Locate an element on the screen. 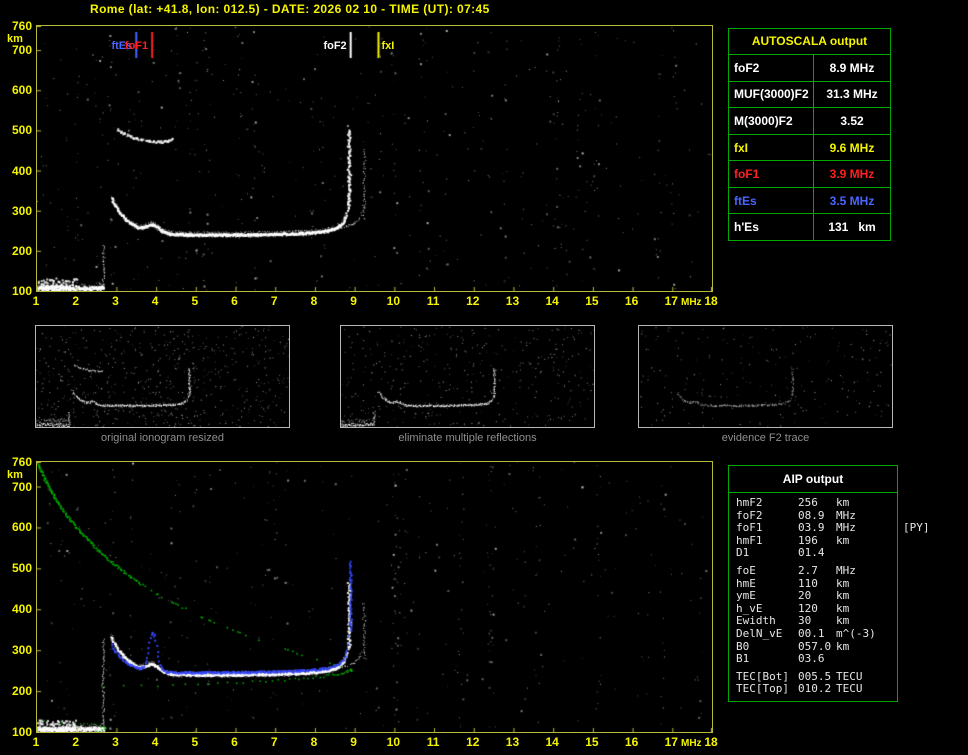  aip-row: foE 2.7 MHz is located at coordinates (816, 570).